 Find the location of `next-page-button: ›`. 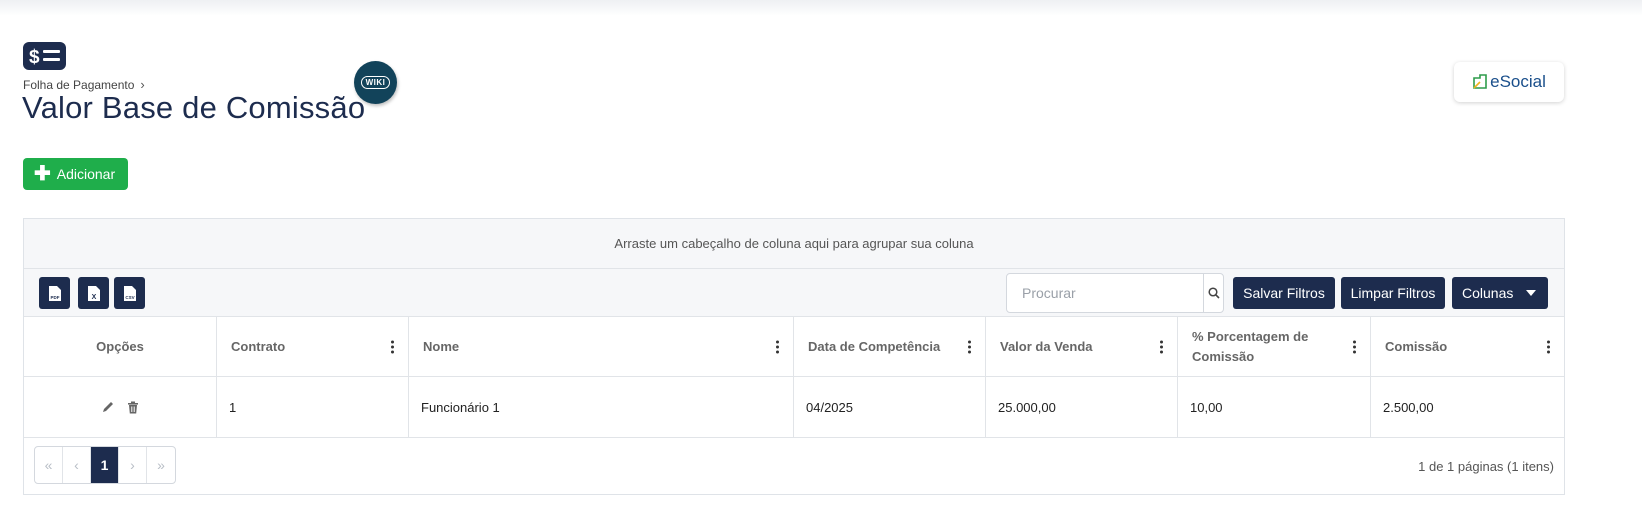

next-page-button: › is located at coordinates (133, 465).